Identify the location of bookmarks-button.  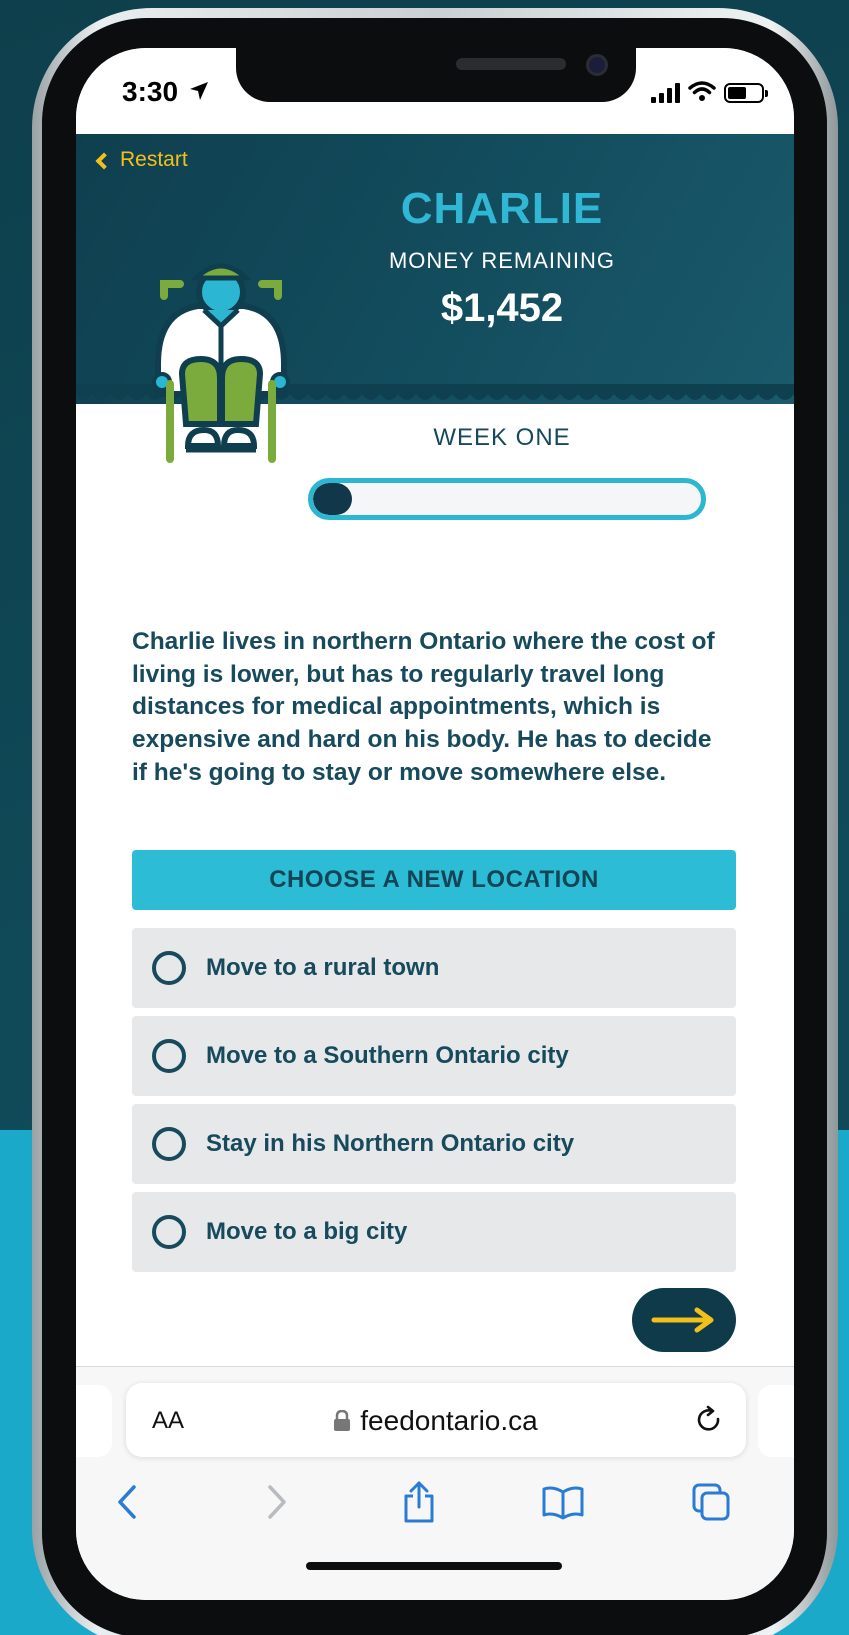
(563, 1502).